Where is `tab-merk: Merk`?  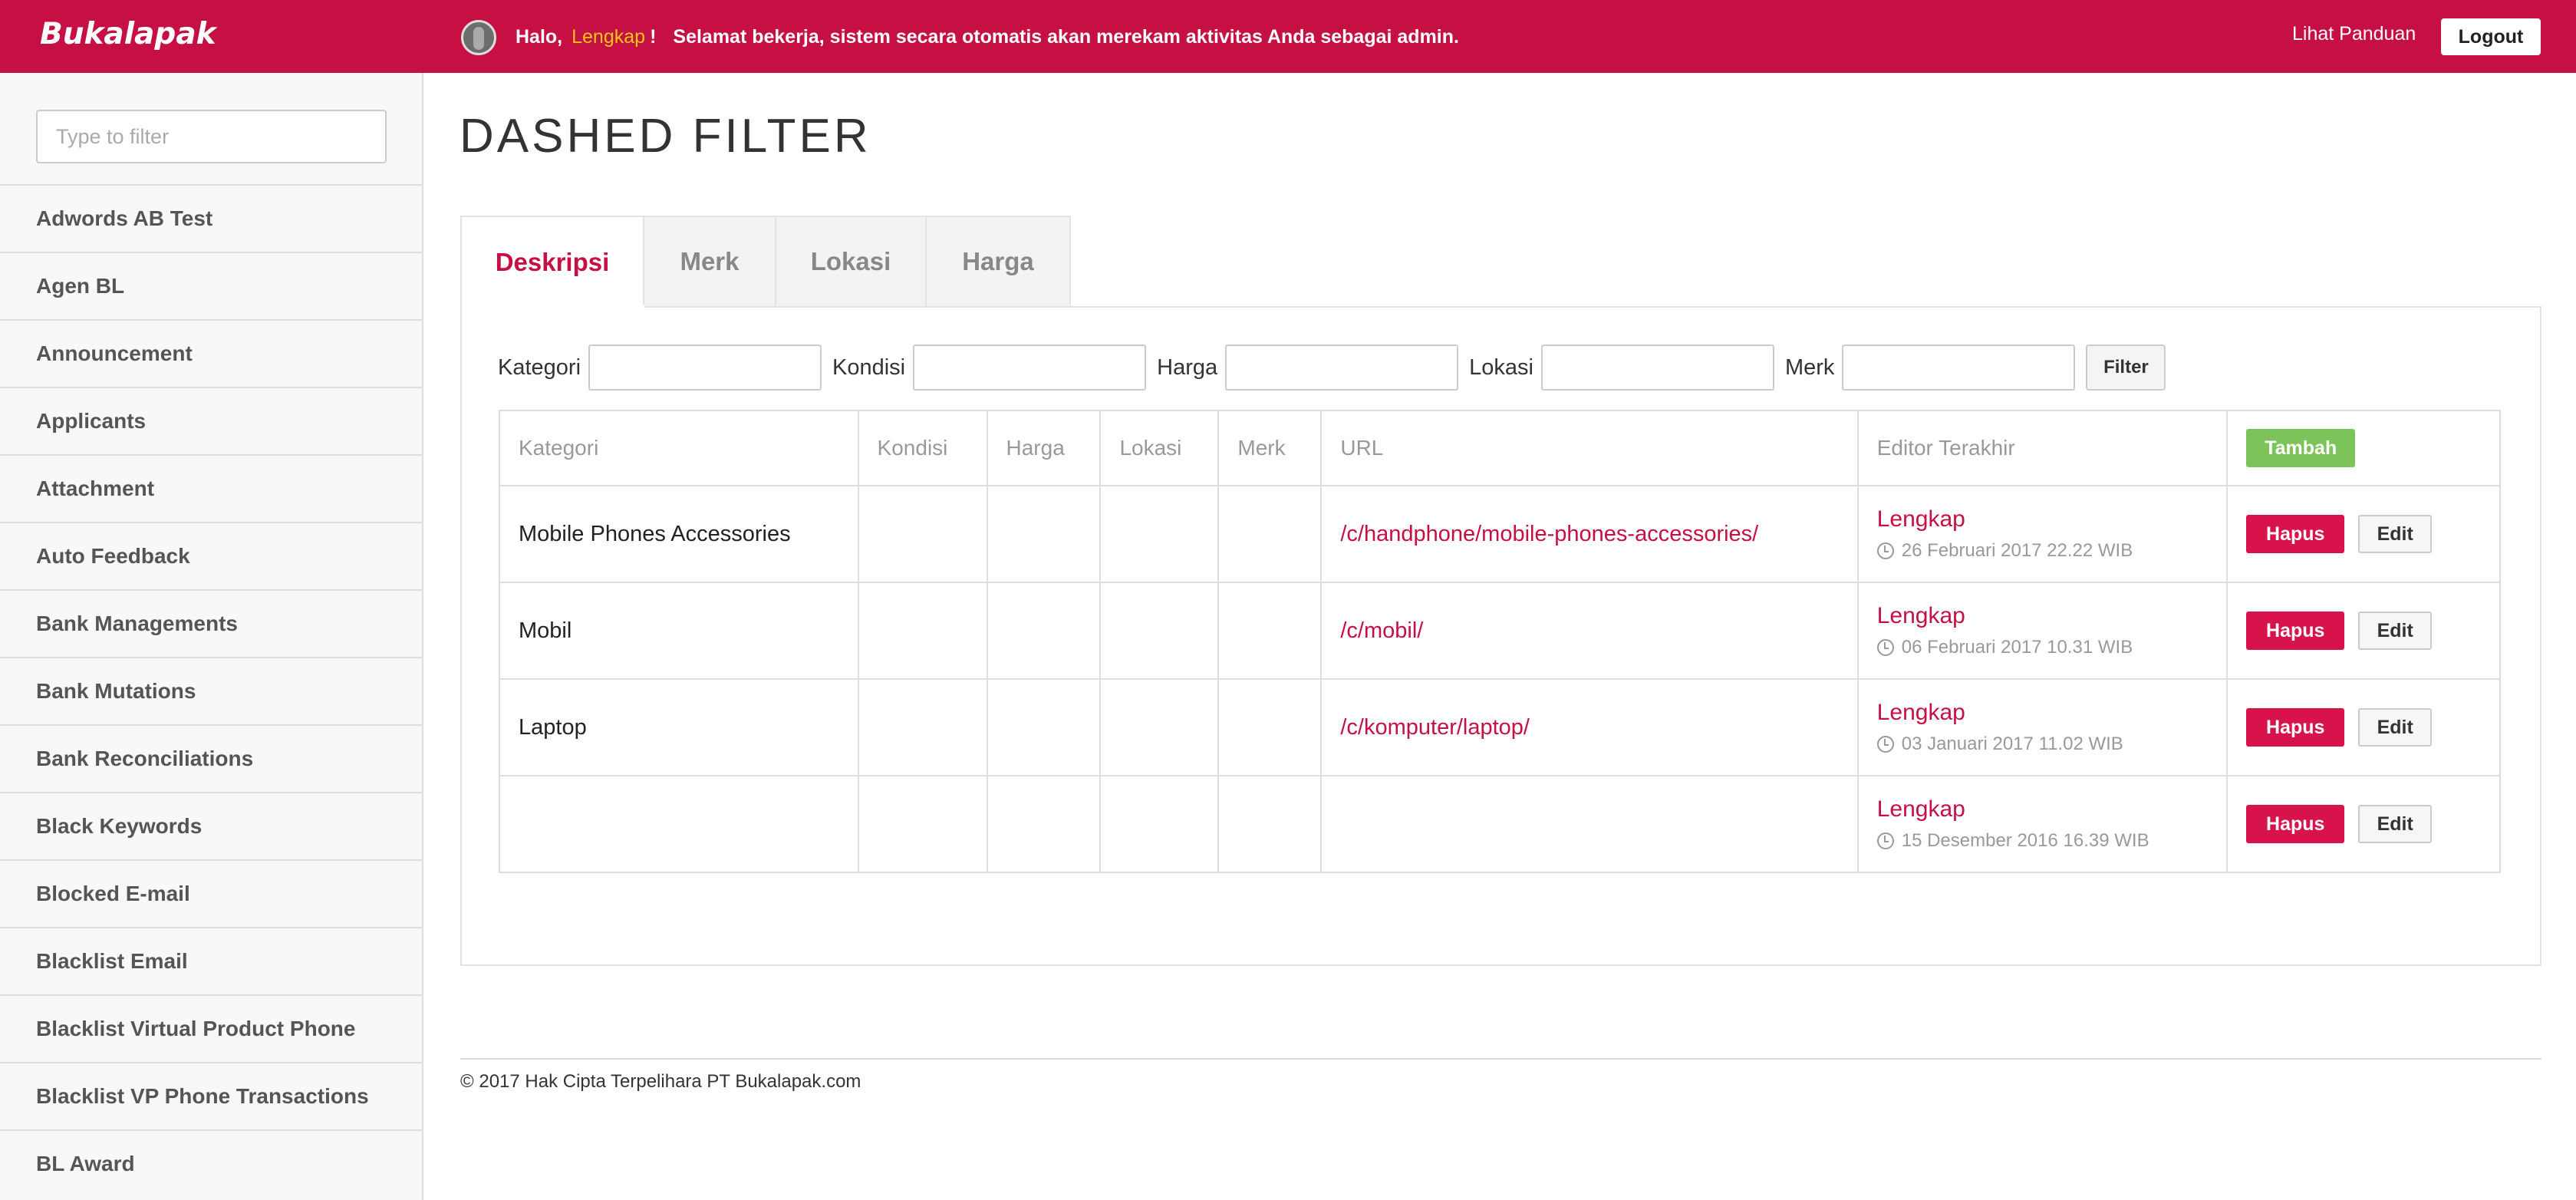
tab-merk: Merk is located at coordinates (710, 262).